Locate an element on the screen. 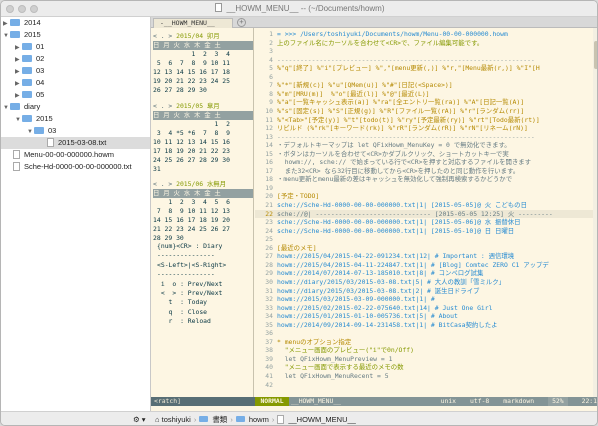  line-number: 3 is located at coordinates (271, 51).